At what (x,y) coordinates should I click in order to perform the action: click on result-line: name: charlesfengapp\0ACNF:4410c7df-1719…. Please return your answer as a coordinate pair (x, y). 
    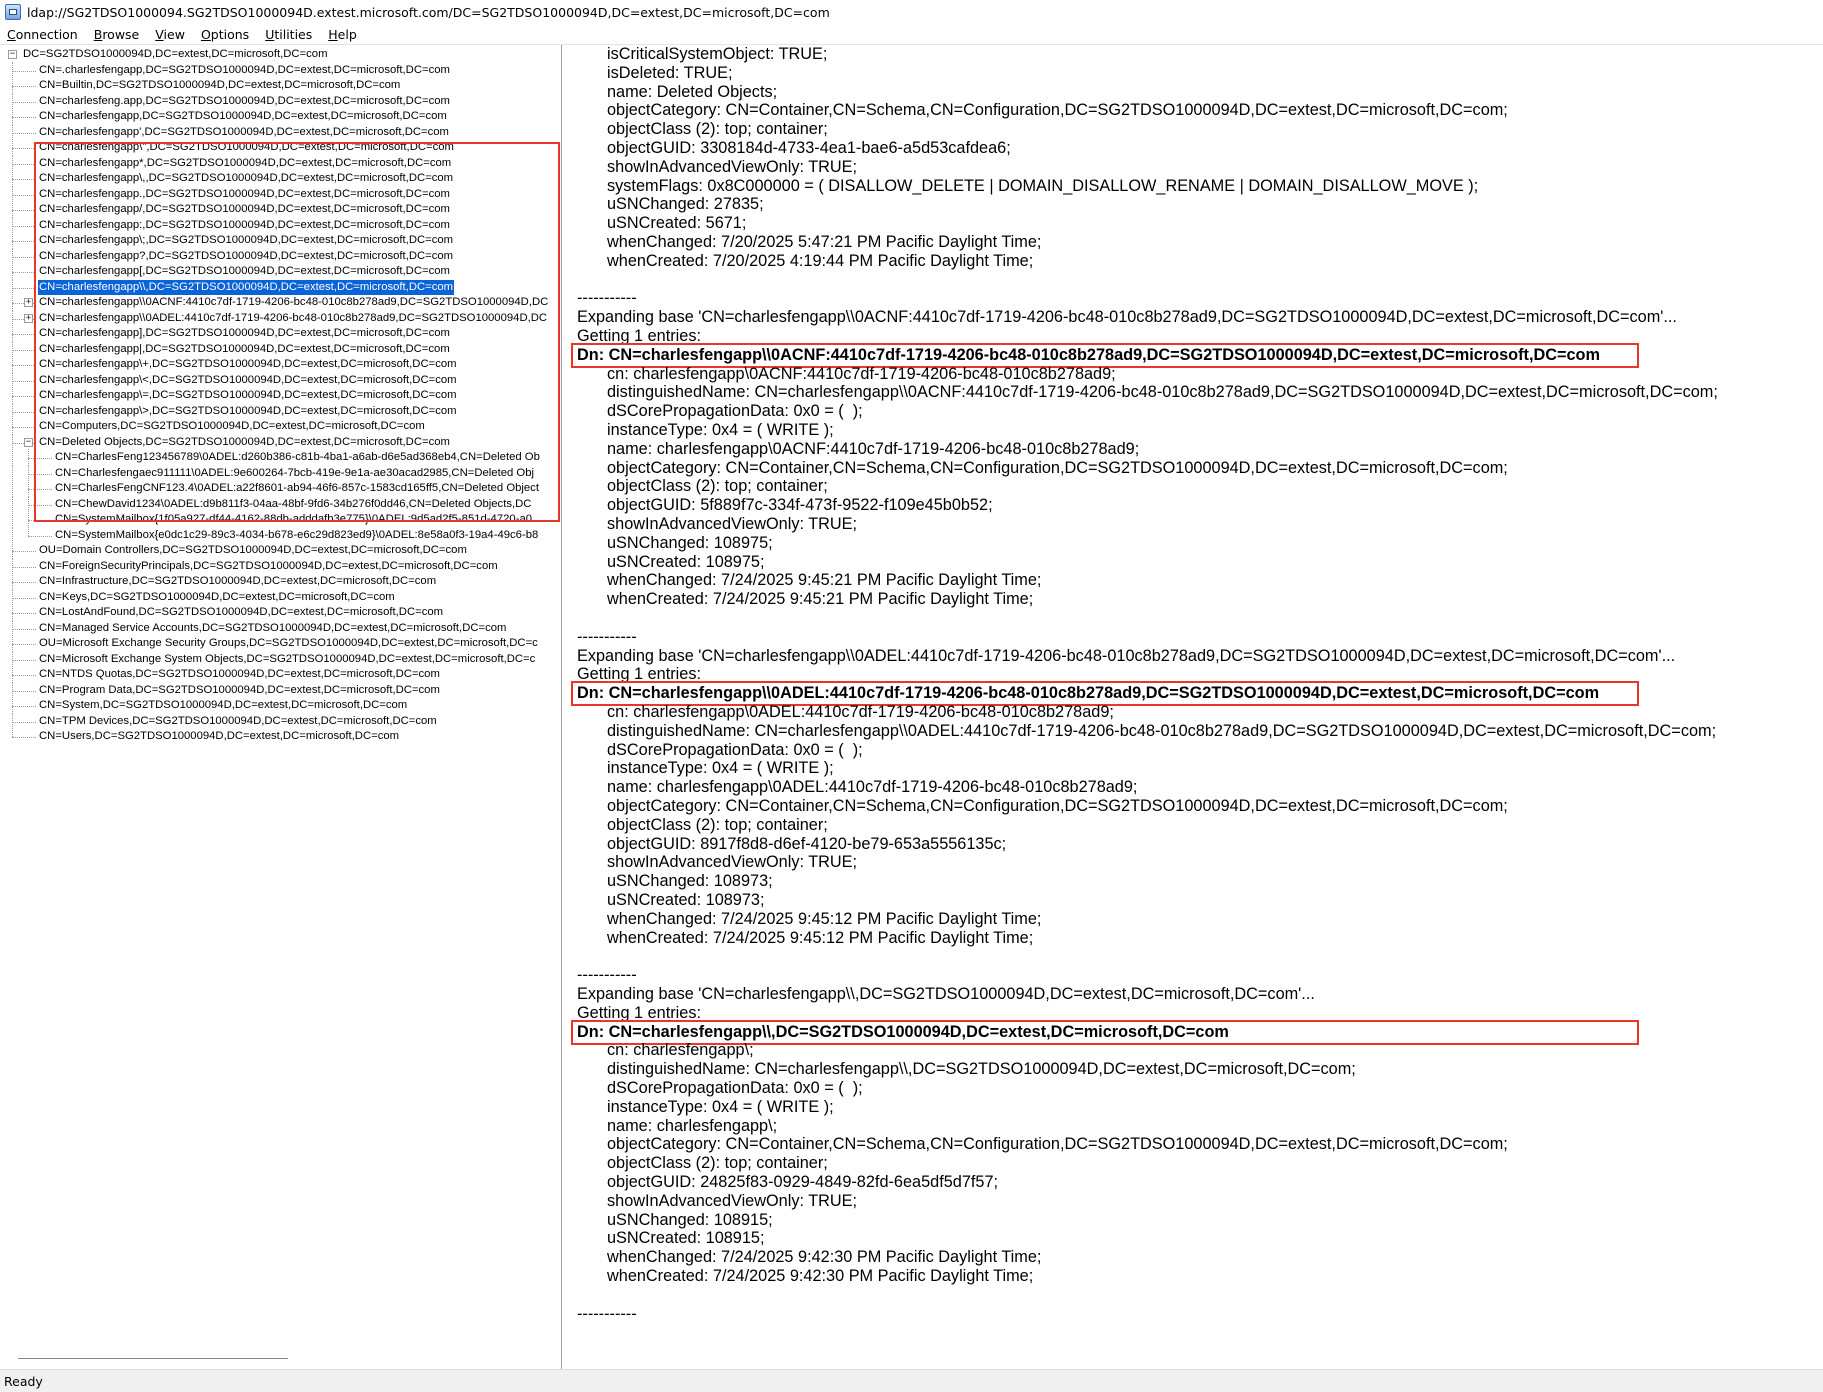
    Looking at the image, I should click on (873, 448).